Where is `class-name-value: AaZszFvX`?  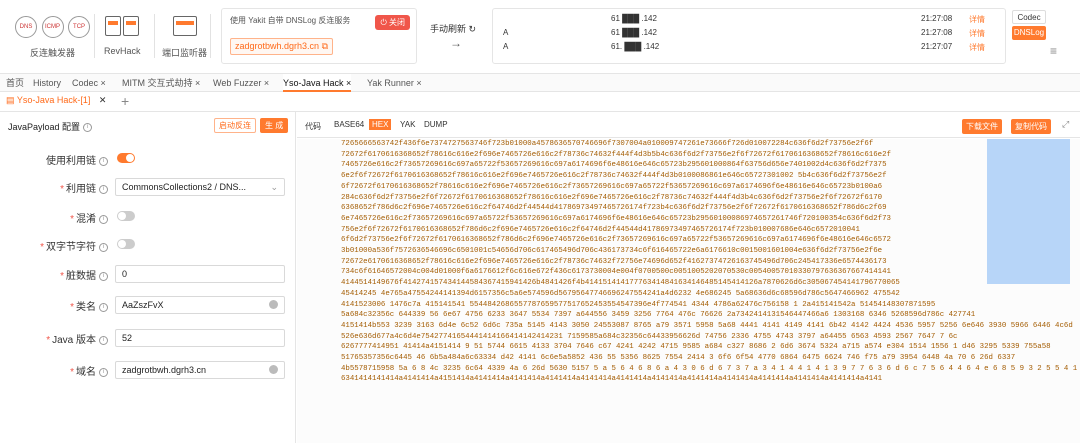
class-name-value: AaZszFvX is located at coordinates (143, 305).